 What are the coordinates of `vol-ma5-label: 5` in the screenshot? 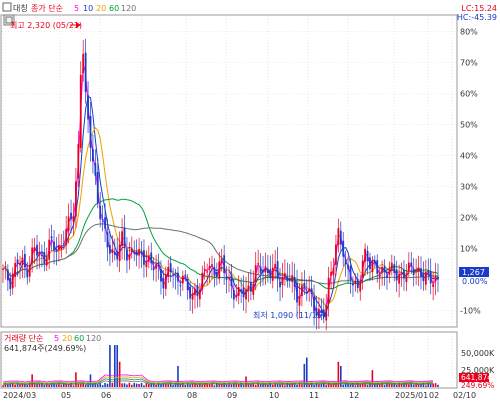 It's located at (56, 338).